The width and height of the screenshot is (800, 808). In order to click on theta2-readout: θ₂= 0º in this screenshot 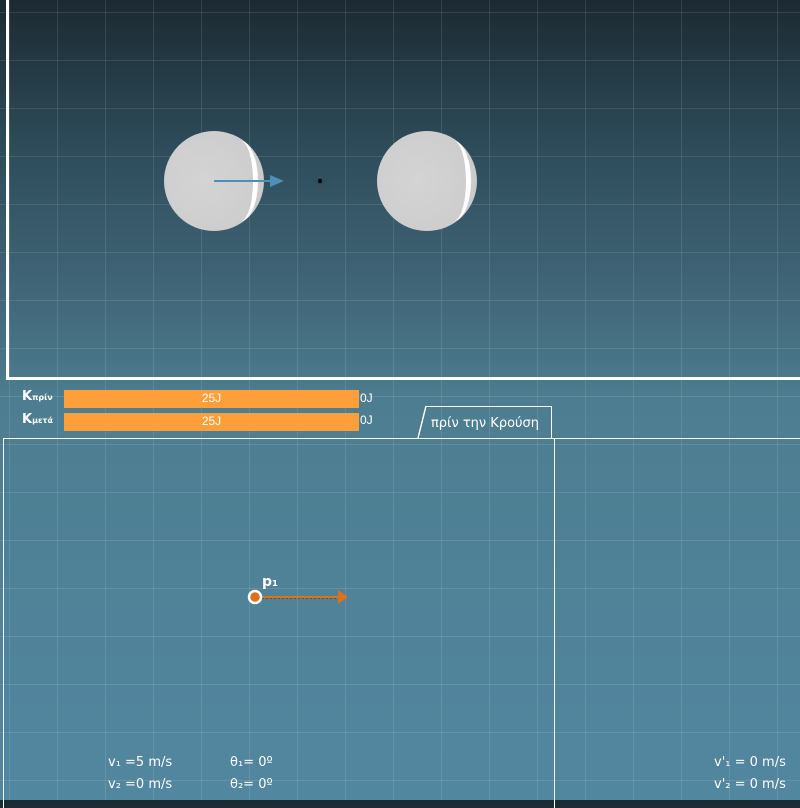, I will do `click(251, 784)`.